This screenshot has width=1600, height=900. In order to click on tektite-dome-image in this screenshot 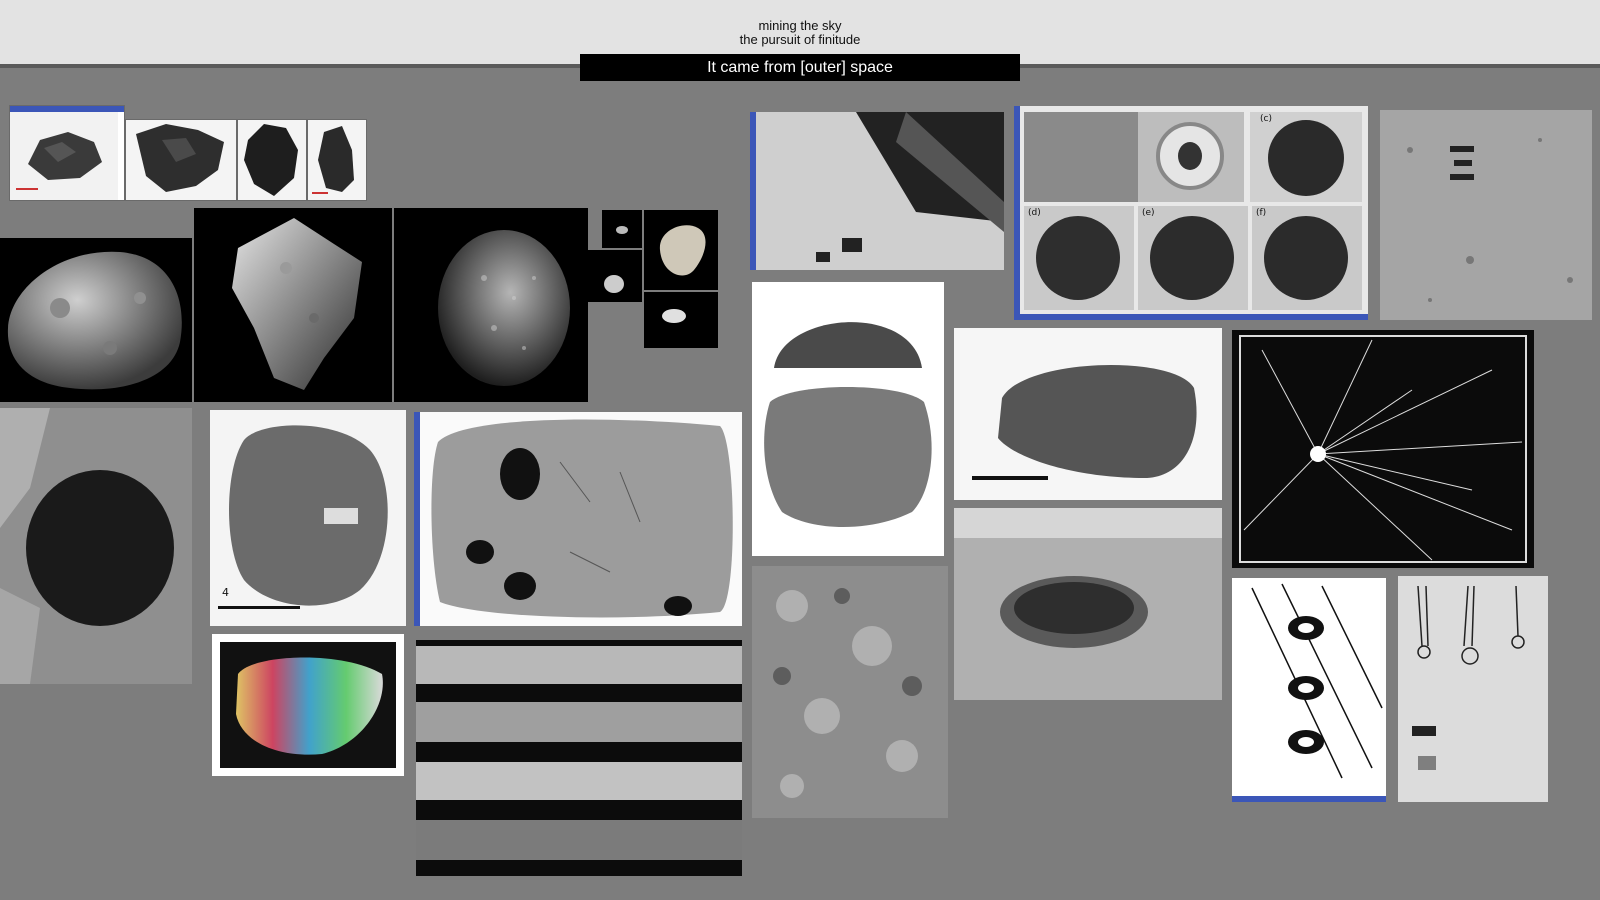, I will do `click(848, 419)`.